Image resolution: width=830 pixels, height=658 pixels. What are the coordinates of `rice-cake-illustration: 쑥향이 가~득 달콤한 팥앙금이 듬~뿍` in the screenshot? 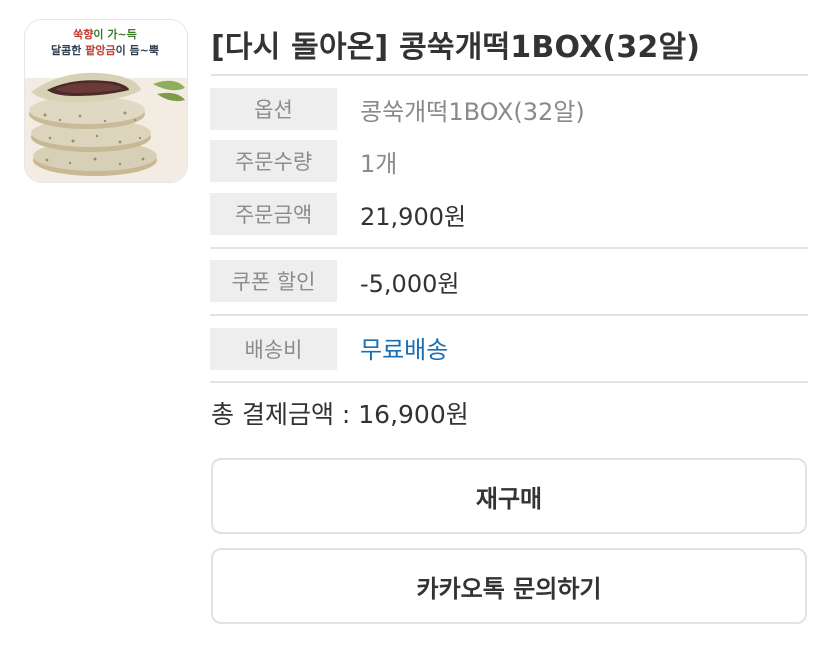 It's located at (106, 101).